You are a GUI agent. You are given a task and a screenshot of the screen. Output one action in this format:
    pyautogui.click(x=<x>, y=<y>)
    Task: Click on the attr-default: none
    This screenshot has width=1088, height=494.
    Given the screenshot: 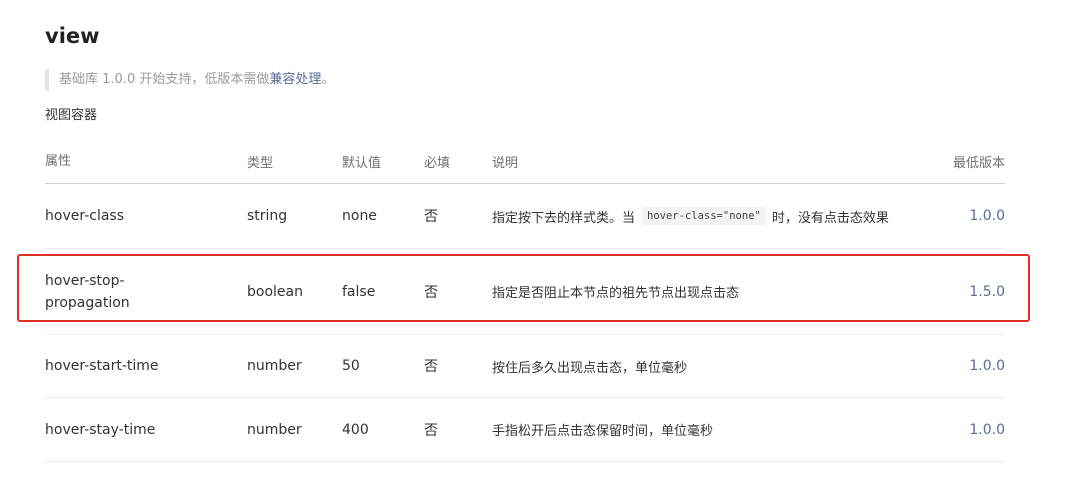 What is the action you would take?
    pyautogui.click(x=359, y=216)
    